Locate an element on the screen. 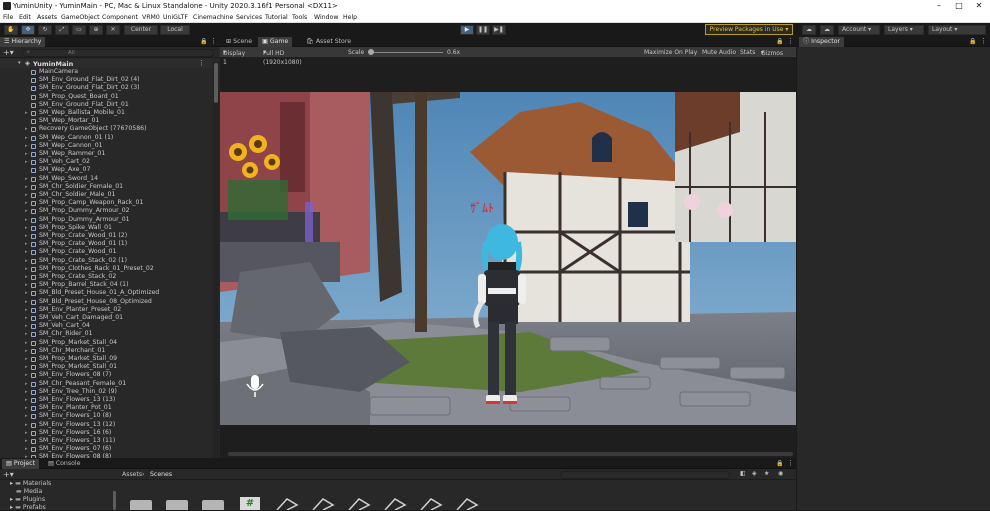 The width and height of the screenshot is (990, 511). menu-gameobject: GameObject is located at coordinates (80, 17).